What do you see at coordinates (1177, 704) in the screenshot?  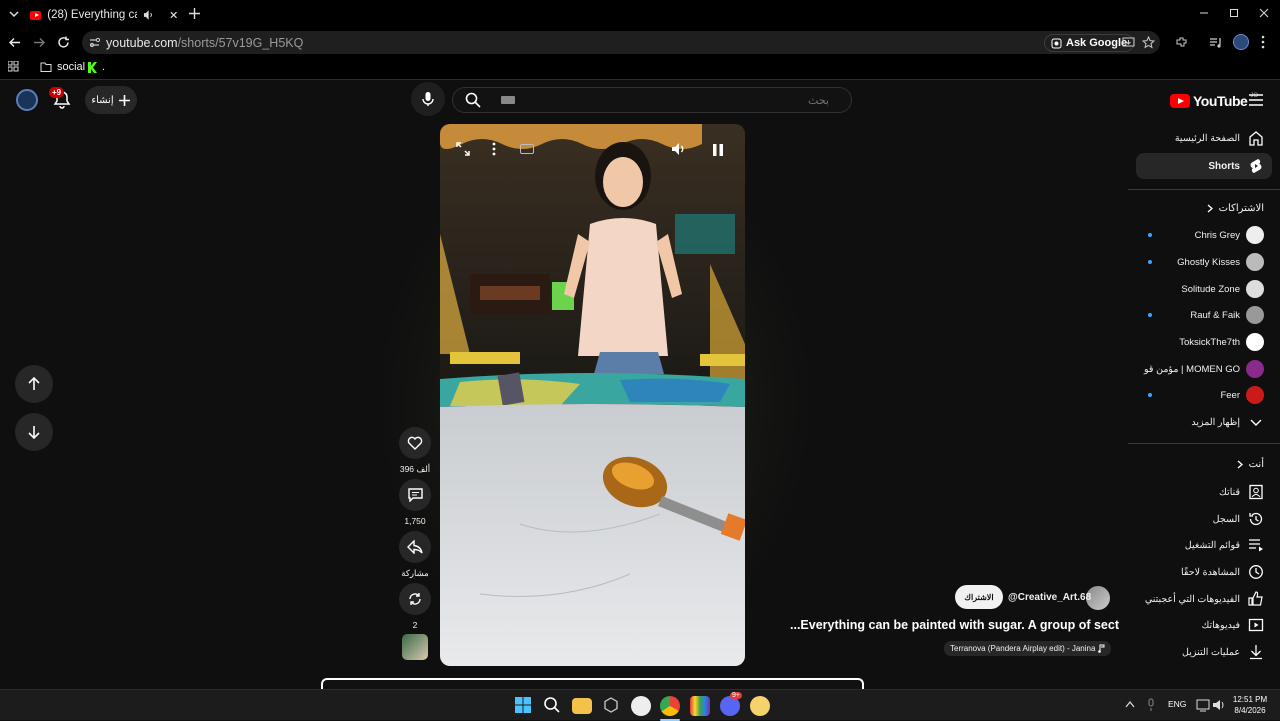 I see `language-indicator: ENG` at bounding box center [1177, 704].